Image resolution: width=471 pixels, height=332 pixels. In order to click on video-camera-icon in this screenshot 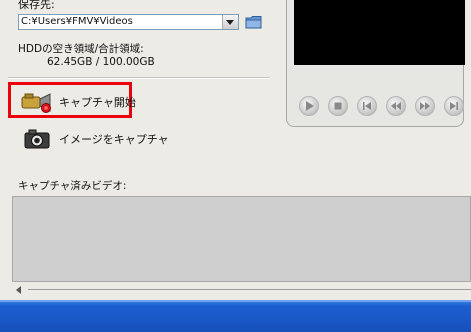, I will do `click(37, 102)`.